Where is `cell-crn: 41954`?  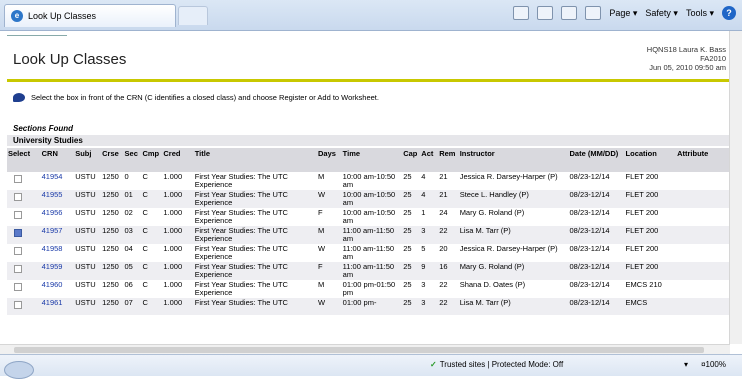 cell-crn: 41954 is located at coordinates (57, 181).